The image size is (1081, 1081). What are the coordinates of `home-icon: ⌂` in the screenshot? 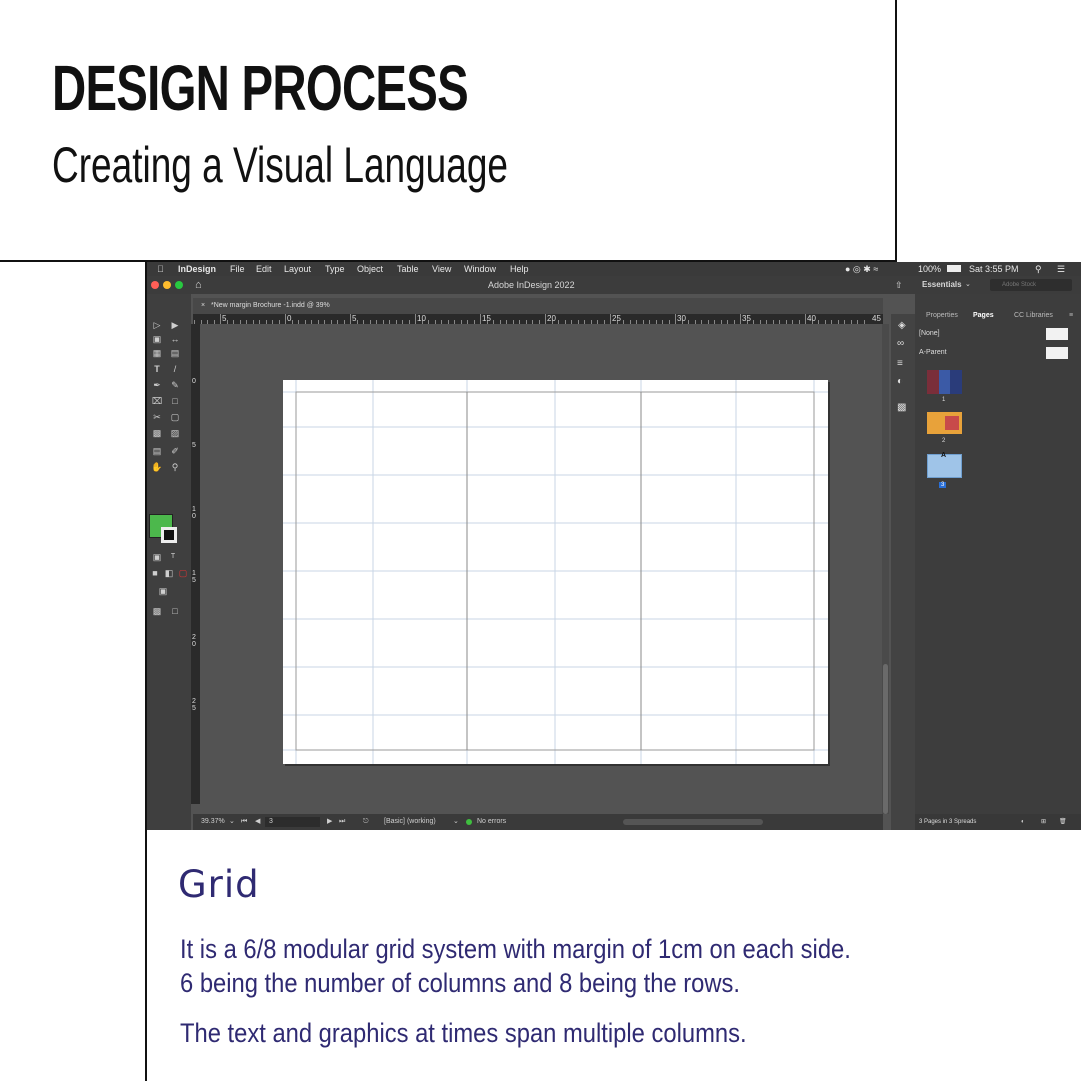 It's located at (198, 285).